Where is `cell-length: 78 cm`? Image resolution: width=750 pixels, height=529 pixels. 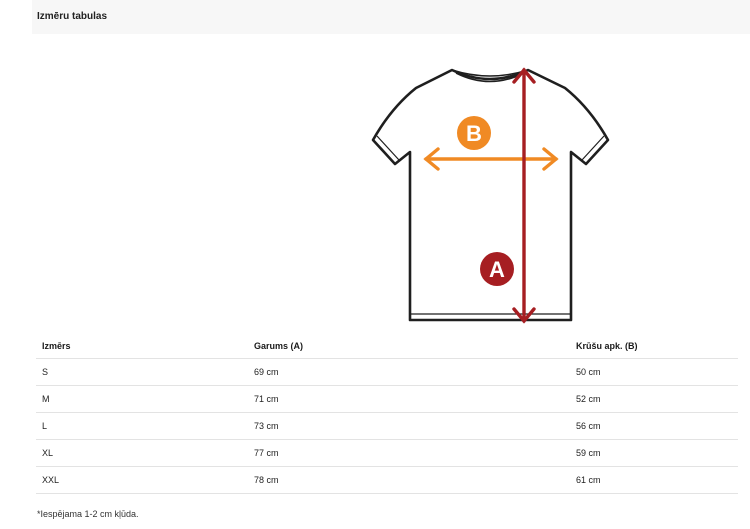 cell-length: 78 cm is located at coordinates (409, 480).